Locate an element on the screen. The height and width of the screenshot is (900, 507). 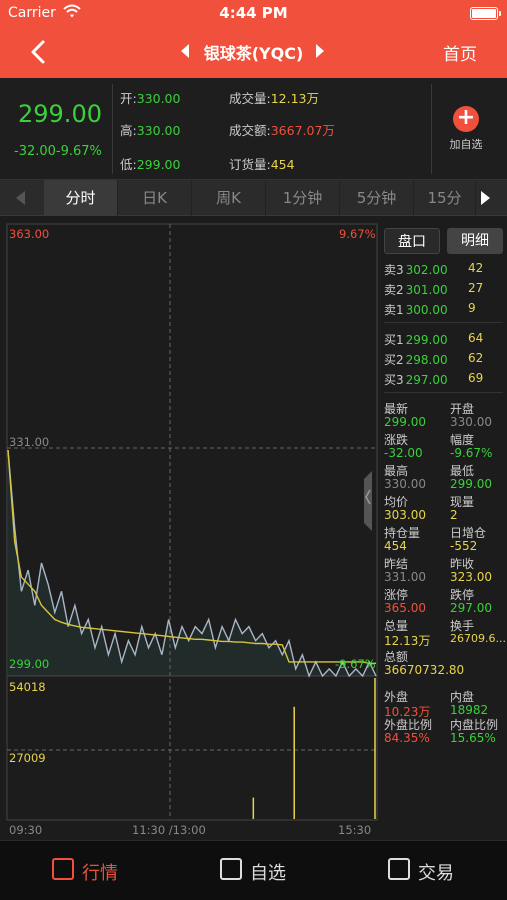
tab-15min: 15分 is located at coordinates (445, 198).